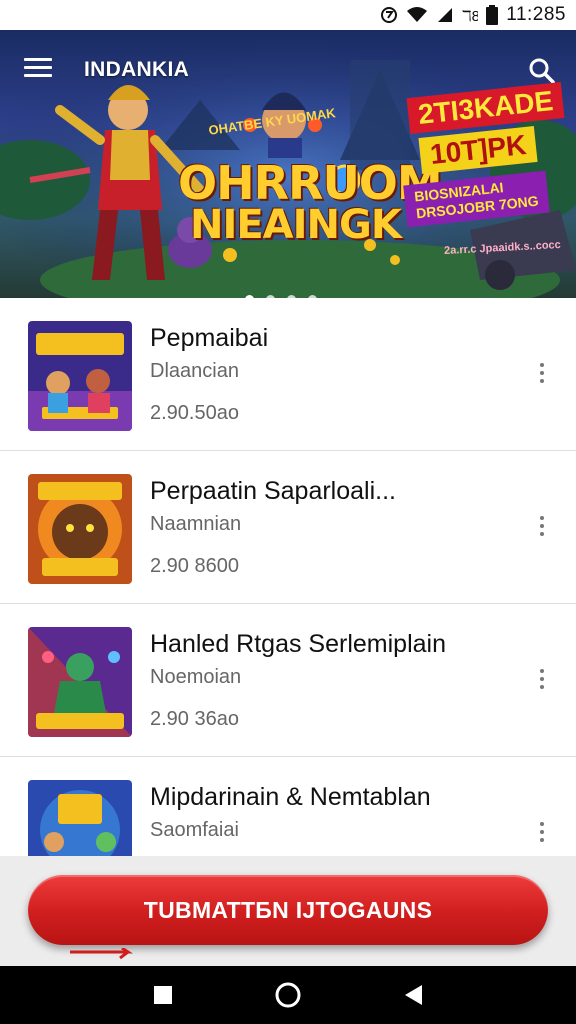 Image resolution: width=576 pixels, height=1024 pixels. I want to click on game-subtitle: Noemoian, so click(196, 677).